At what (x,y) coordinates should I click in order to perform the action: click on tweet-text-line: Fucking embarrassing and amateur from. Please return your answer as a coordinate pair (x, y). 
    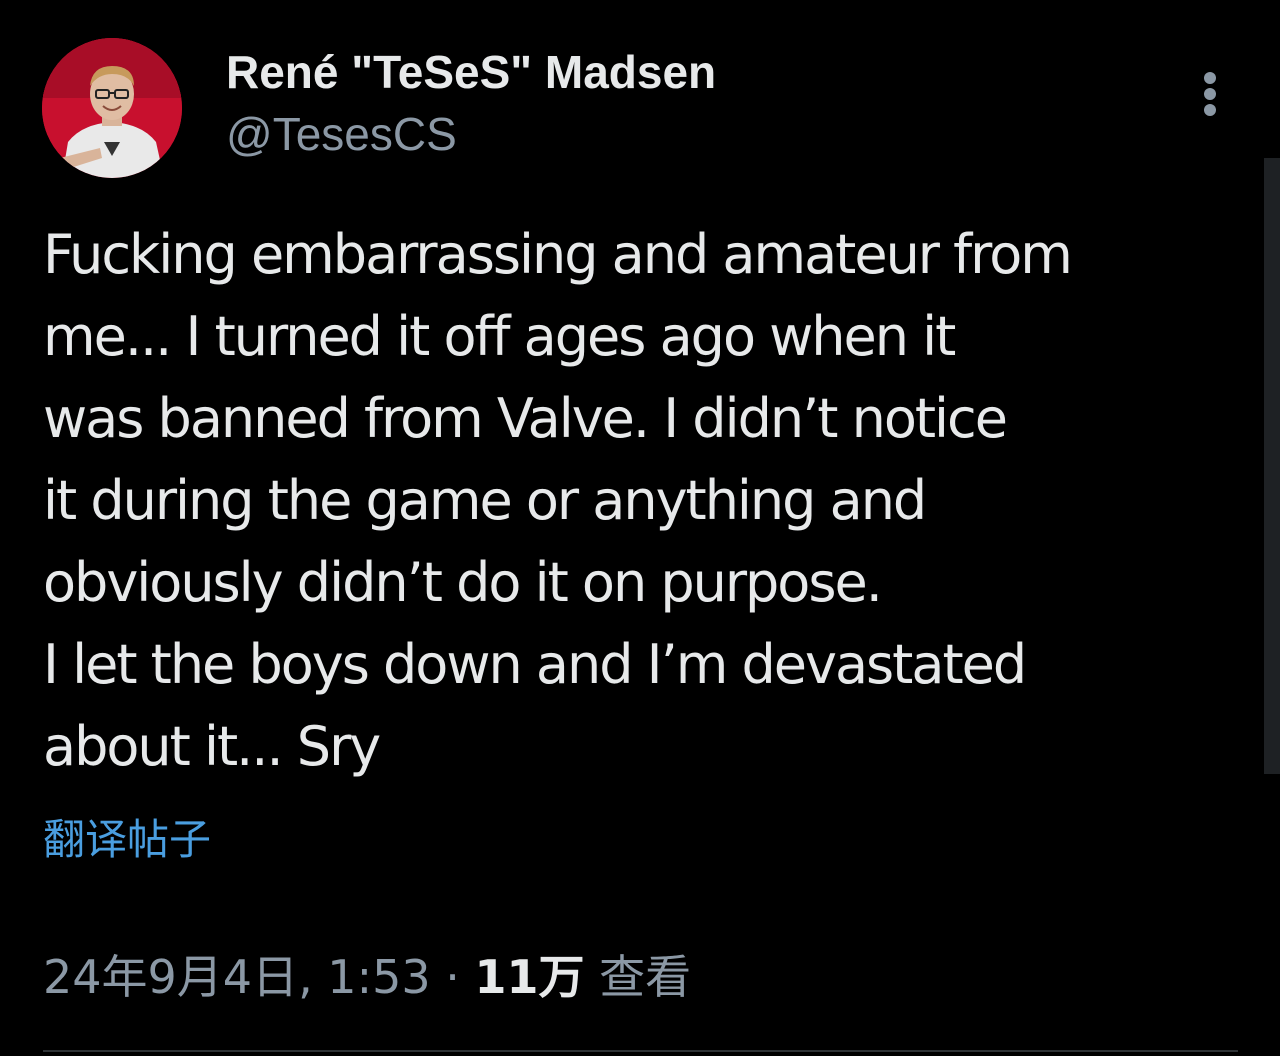
    Looking at the image, I should click on (558, 254).